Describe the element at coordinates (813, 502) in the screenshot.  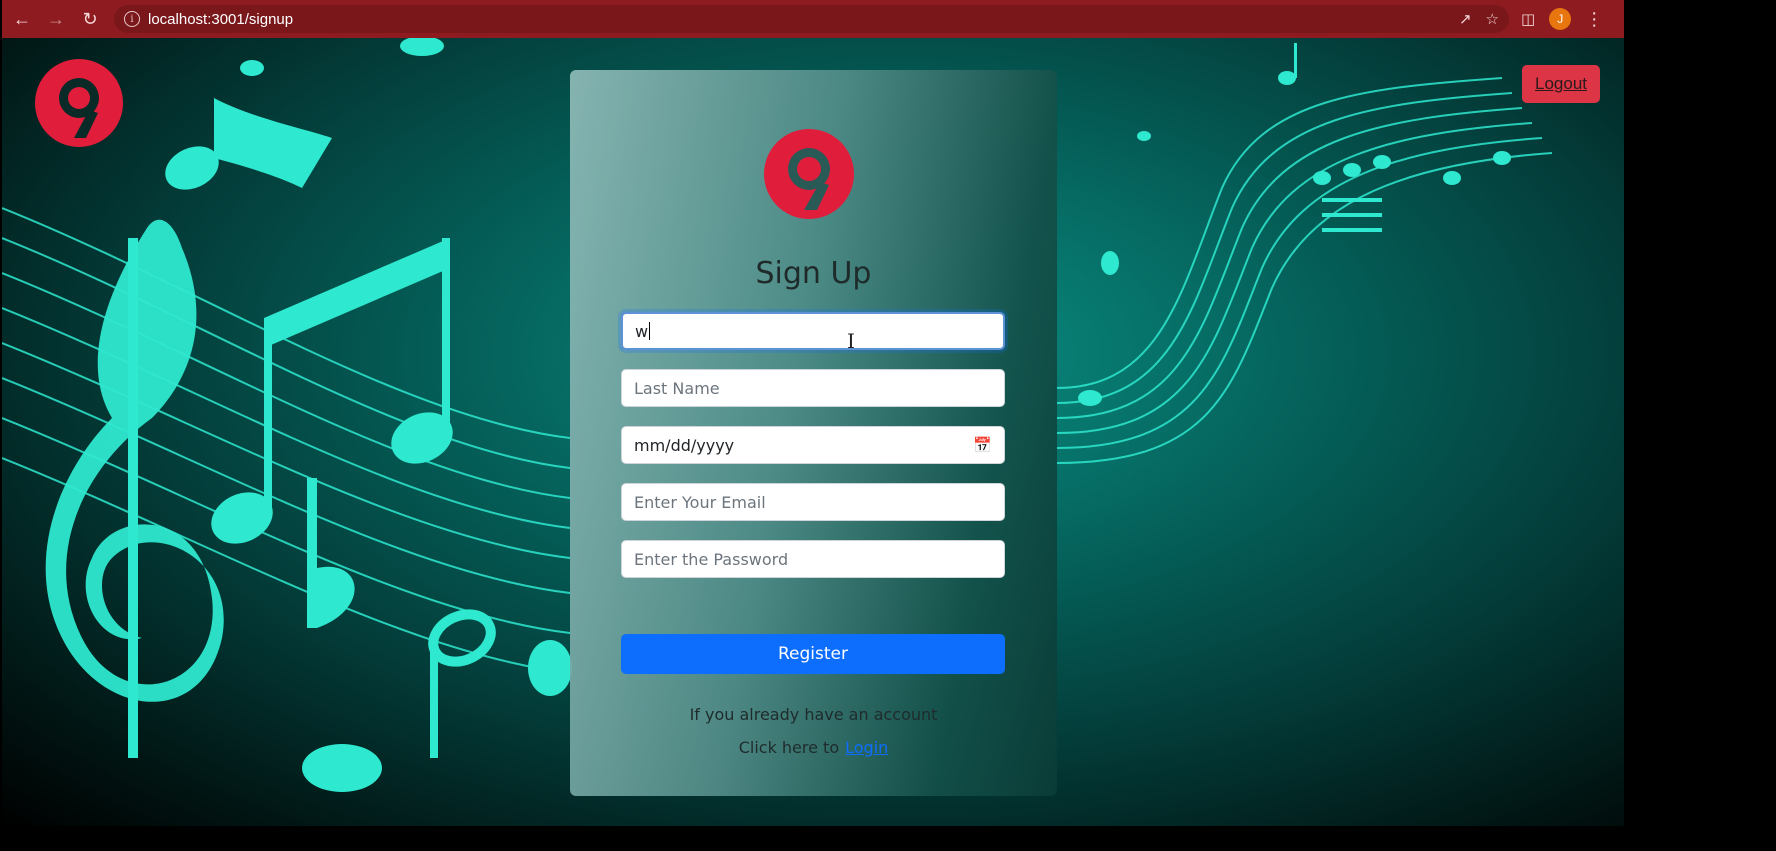
I see `email-input: Enter Your Email` at that location.